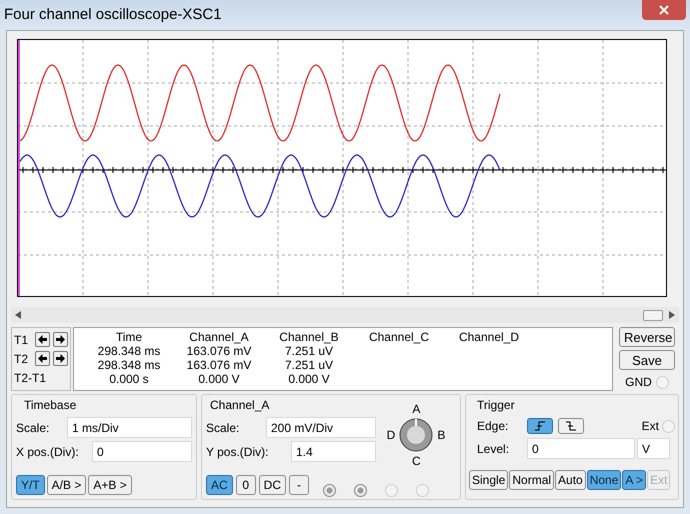  Describe the element at coordinates (333, 451) in the screenshot. I see `input-field: 1.4` at that location.